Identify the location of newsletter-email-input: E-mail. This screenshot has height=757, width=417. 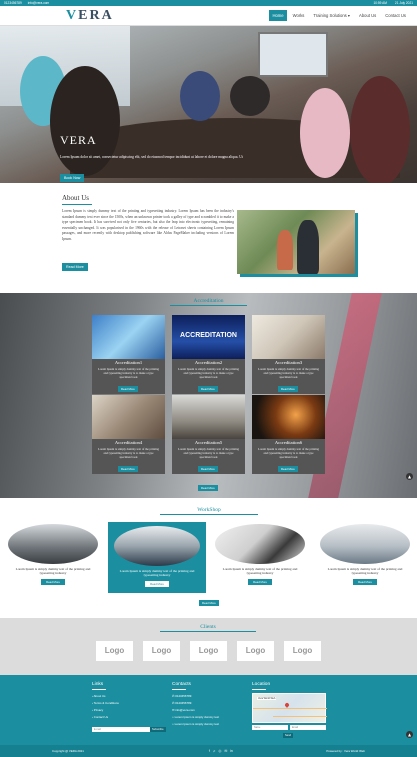
(121, 729).